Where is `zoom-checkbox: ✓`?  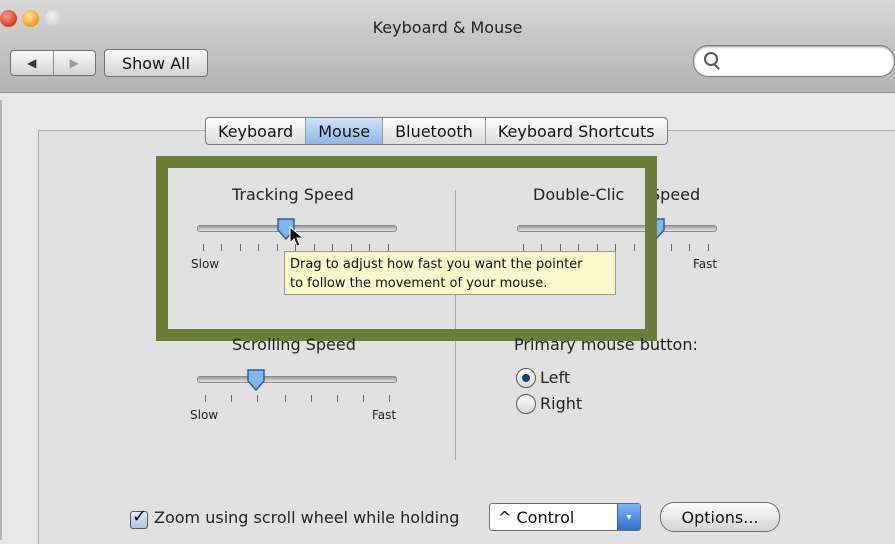 zoom-checkbox: ✓ is located at coordinates (139, 517).